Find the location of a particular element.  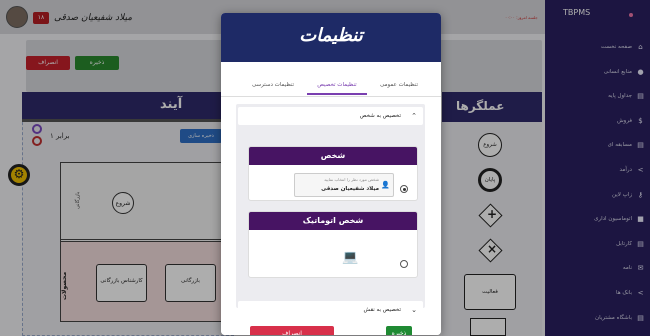

modal-title: تنظیمات is located at coordinates (331, 35).